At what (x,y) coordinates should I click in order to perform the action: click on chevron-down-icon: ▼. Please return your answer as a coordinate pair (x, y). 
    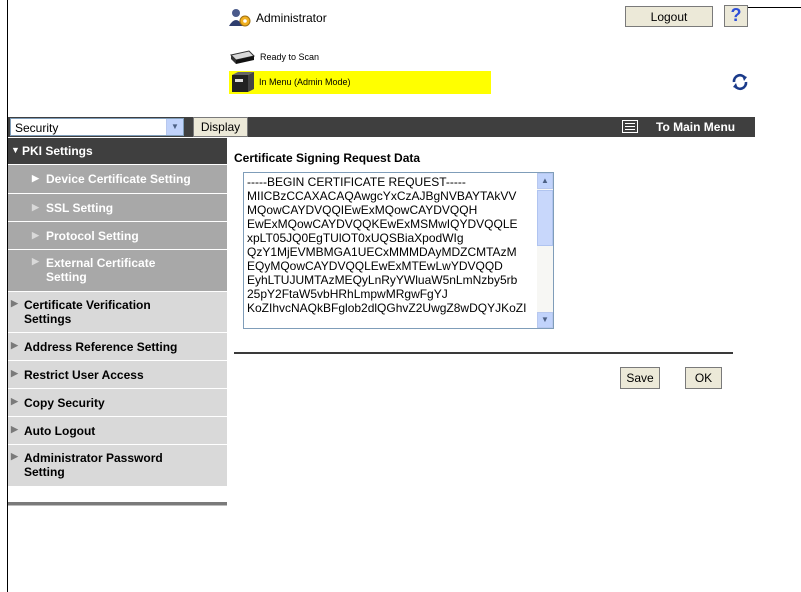
    Looking at the image, I should click on (174, 127).